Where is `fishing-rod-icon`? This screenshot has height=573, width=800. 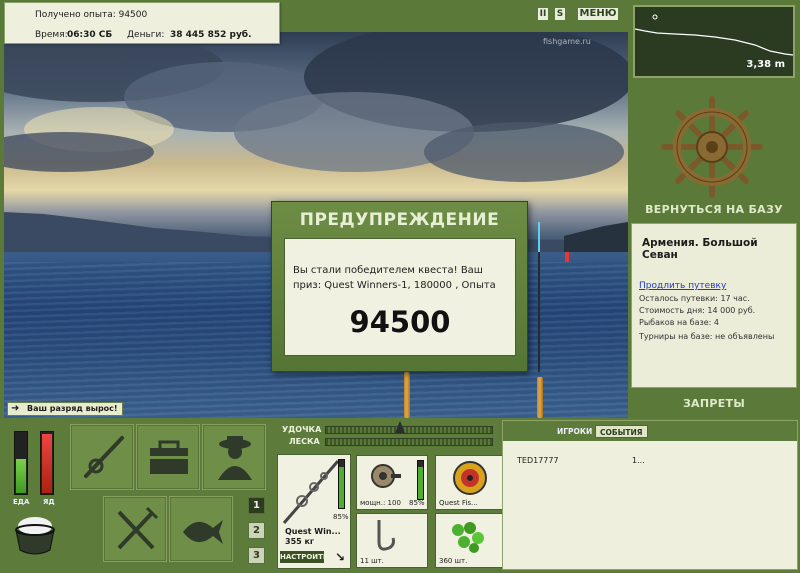
fishing-rod-icon is located at coordinates (104, 457).